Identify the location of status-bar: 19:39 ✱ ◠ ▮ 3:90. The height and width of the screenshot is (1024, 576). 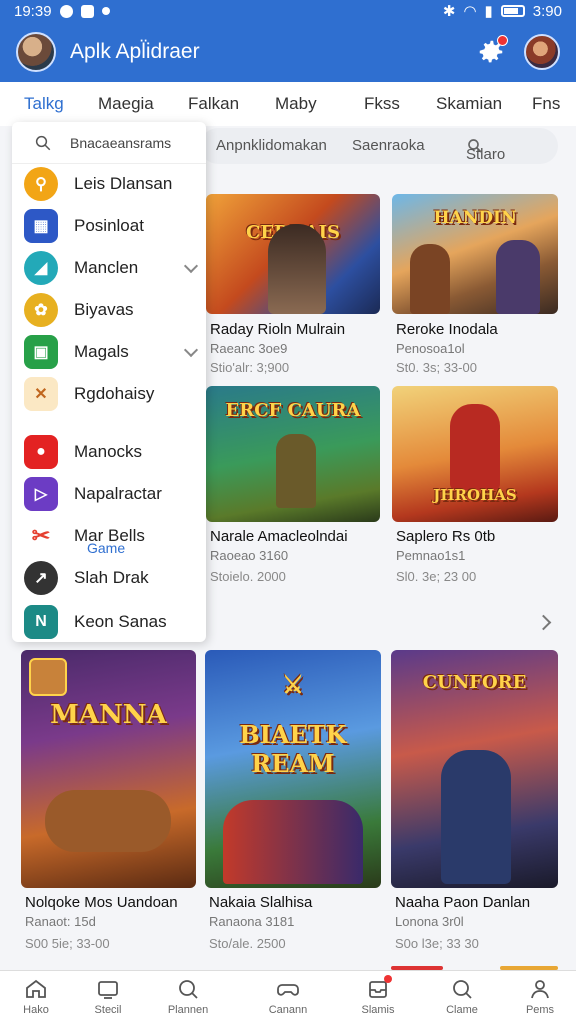
(288, 11).